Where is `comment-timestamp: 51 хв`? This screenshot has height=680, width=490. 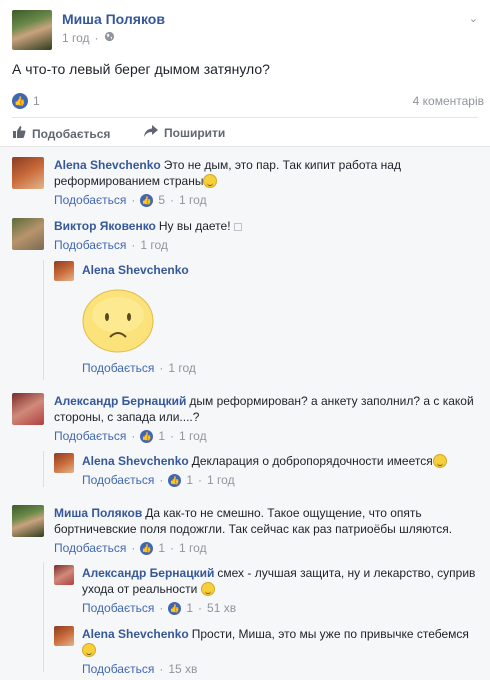
comment-timestamp: 51 хв is located at coordinates (221, 608).